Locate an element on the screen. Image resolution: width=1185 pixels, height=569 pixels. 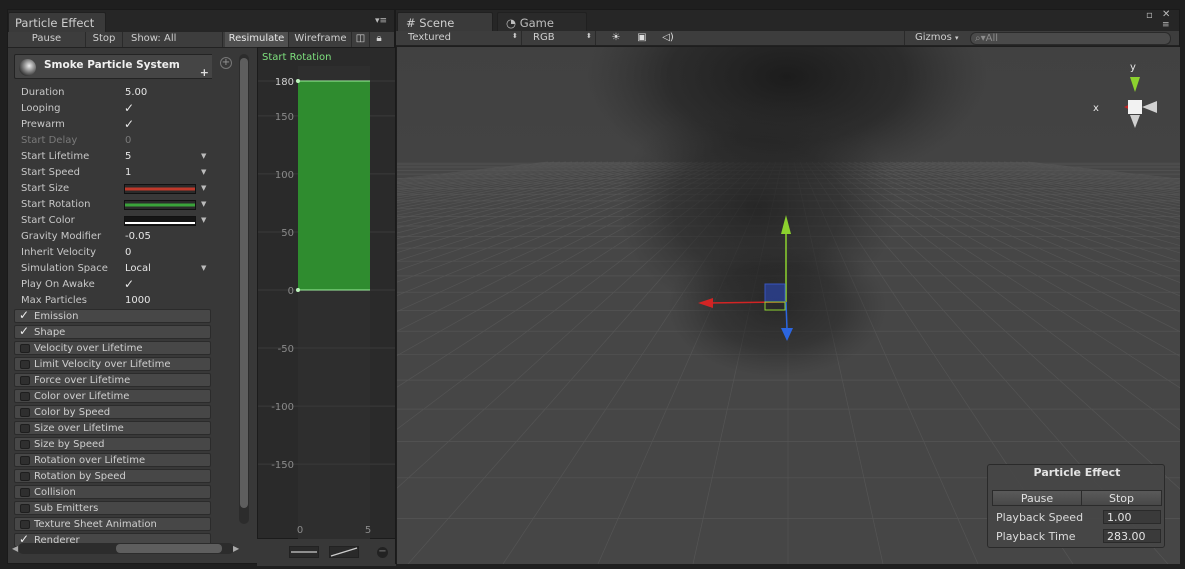
curve-graph: 180 150 100 50 0 -50 -100 -150 0 5 is located at coordinates (327, 303).